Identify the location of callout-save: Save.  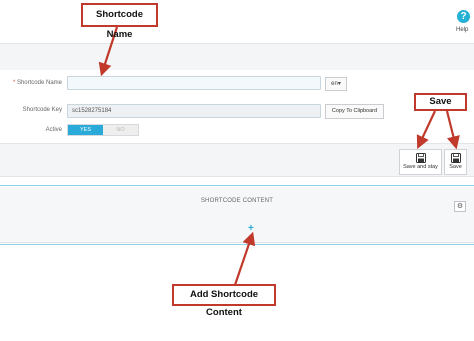
(440, 102).